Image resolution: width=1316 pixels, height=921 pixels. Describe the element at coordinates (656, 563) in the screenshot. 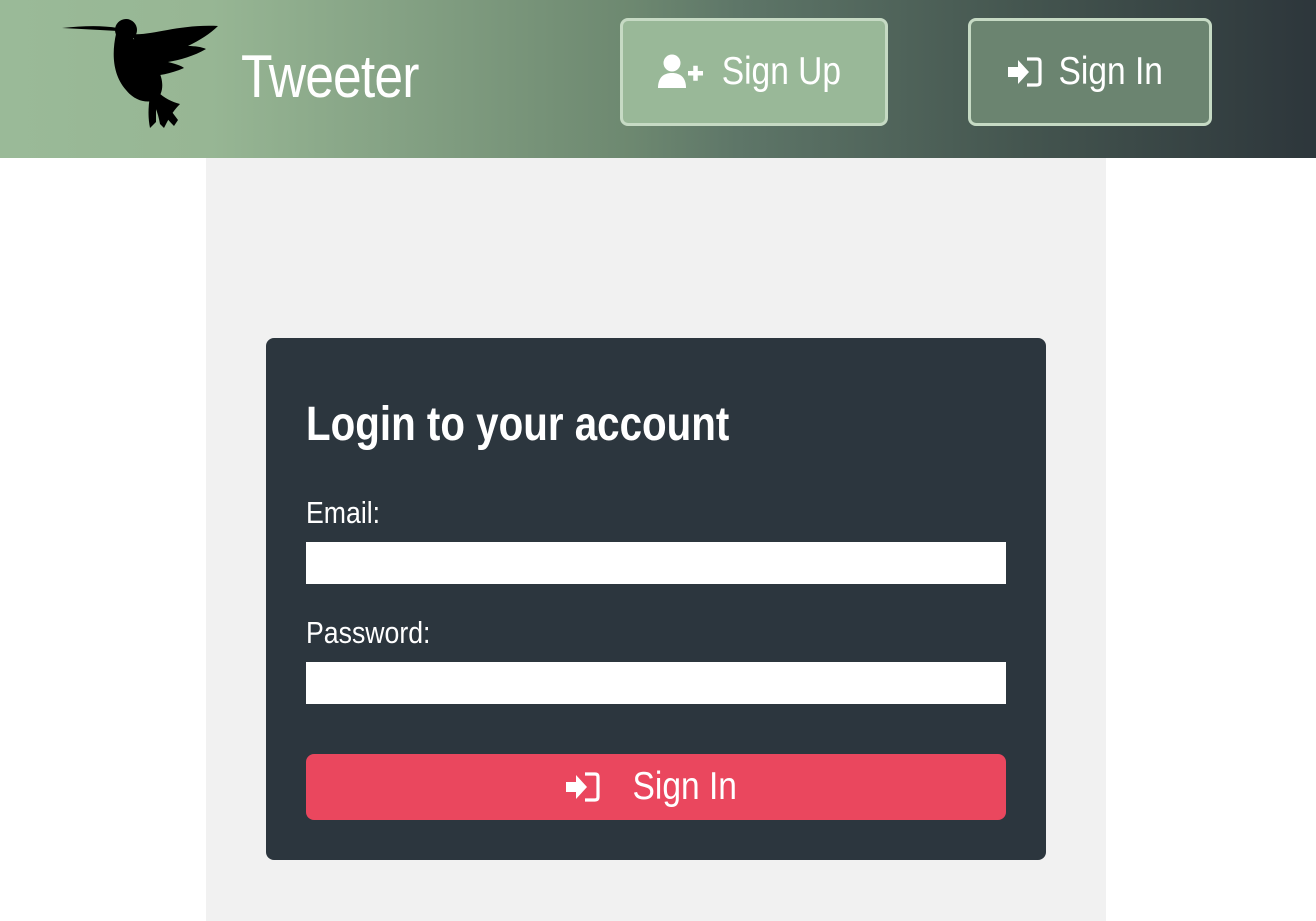

I see `email-field` at that location.